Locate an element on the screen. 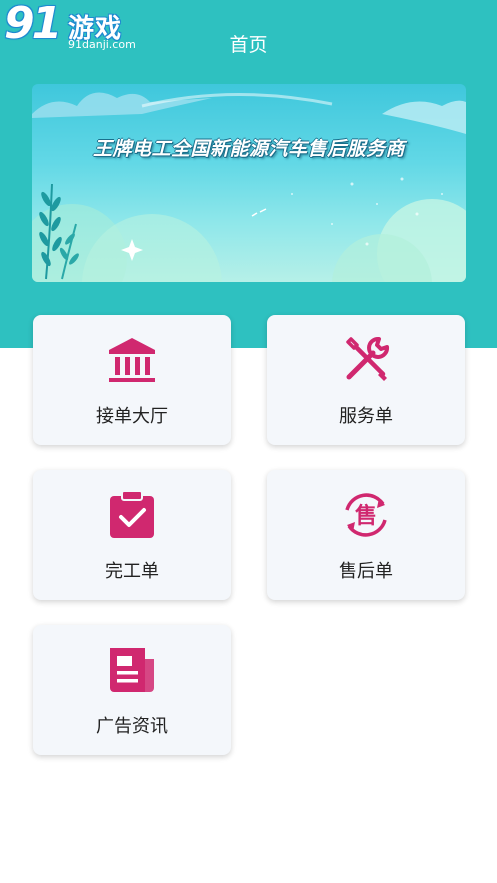  clipboard-check-icon is located at coordinates (132, 514).